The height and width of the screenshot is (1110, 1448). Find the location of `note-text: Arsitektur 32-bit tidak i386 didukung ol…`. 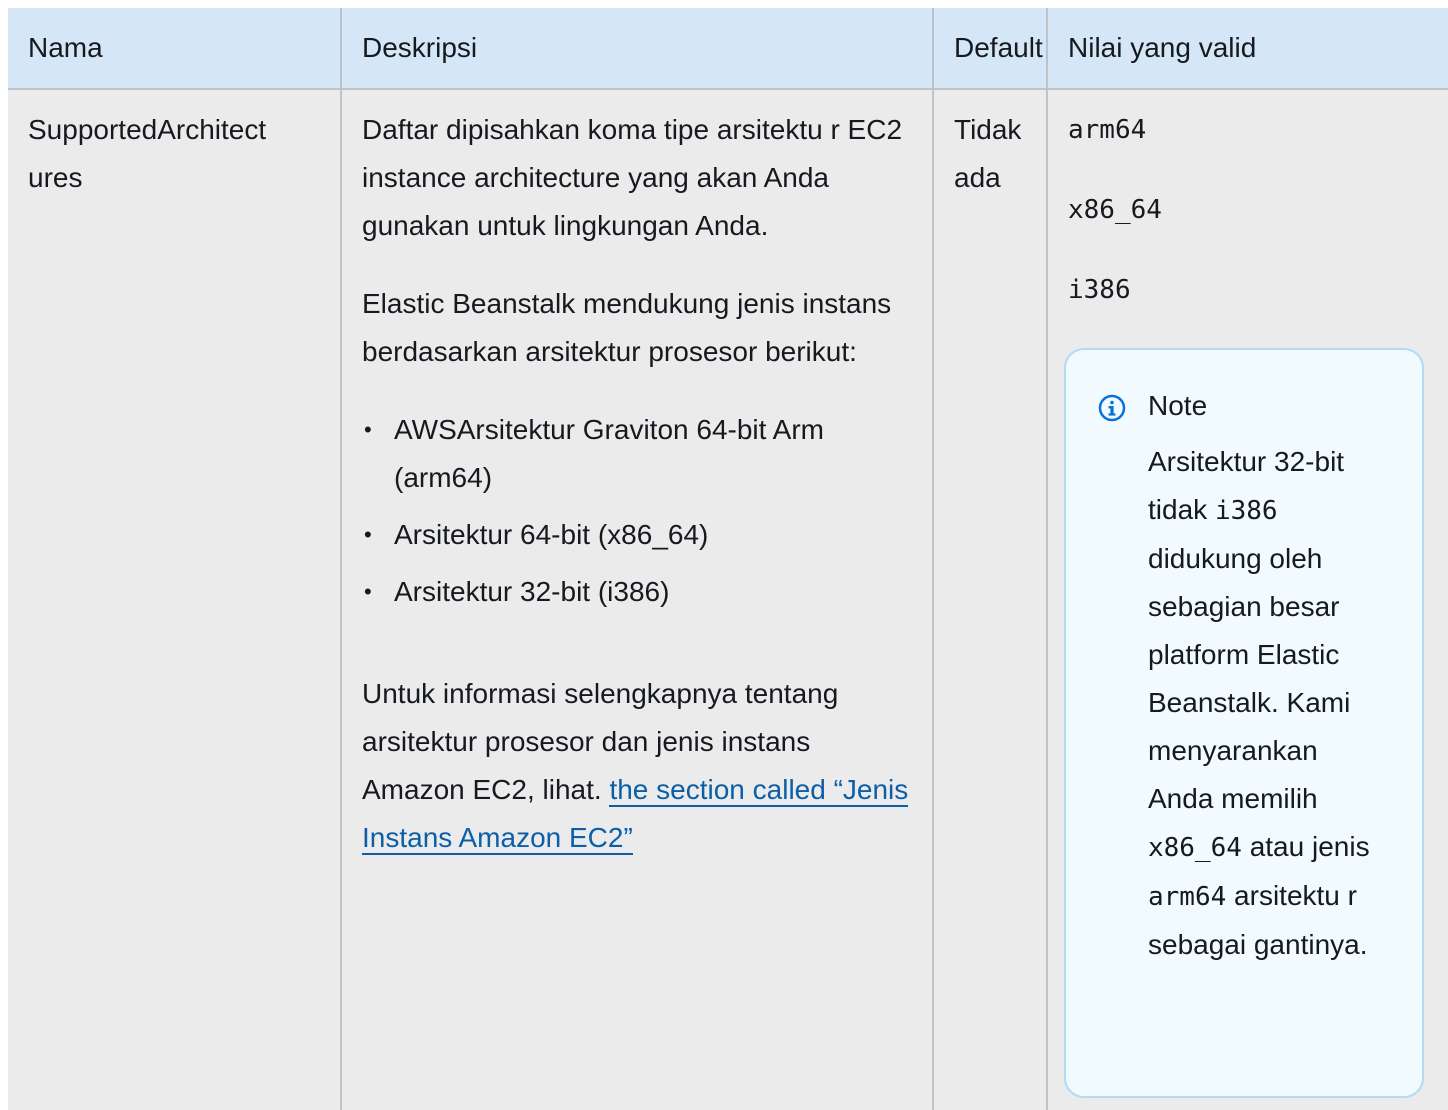

note-text: Arsitektur 32-bit tidak i386 didukung ol… is located at coordinates (1268, 703).